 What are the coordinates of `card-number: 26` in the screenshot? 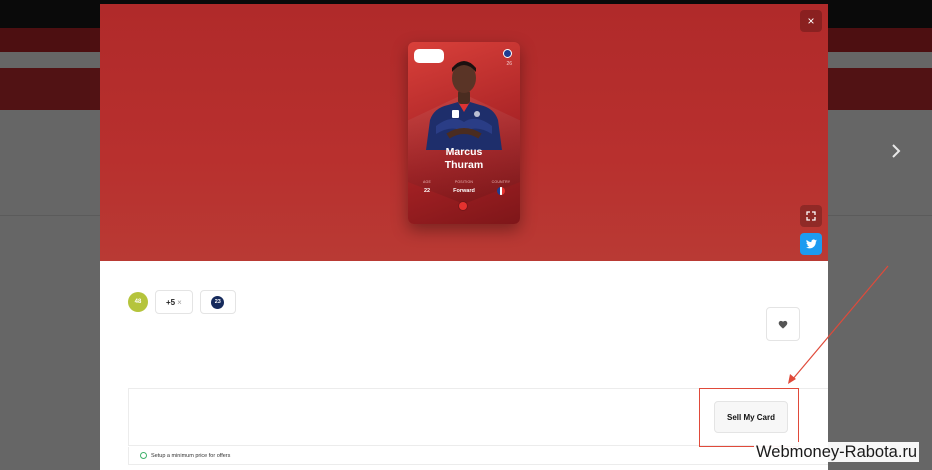 It's located at (509, 64).